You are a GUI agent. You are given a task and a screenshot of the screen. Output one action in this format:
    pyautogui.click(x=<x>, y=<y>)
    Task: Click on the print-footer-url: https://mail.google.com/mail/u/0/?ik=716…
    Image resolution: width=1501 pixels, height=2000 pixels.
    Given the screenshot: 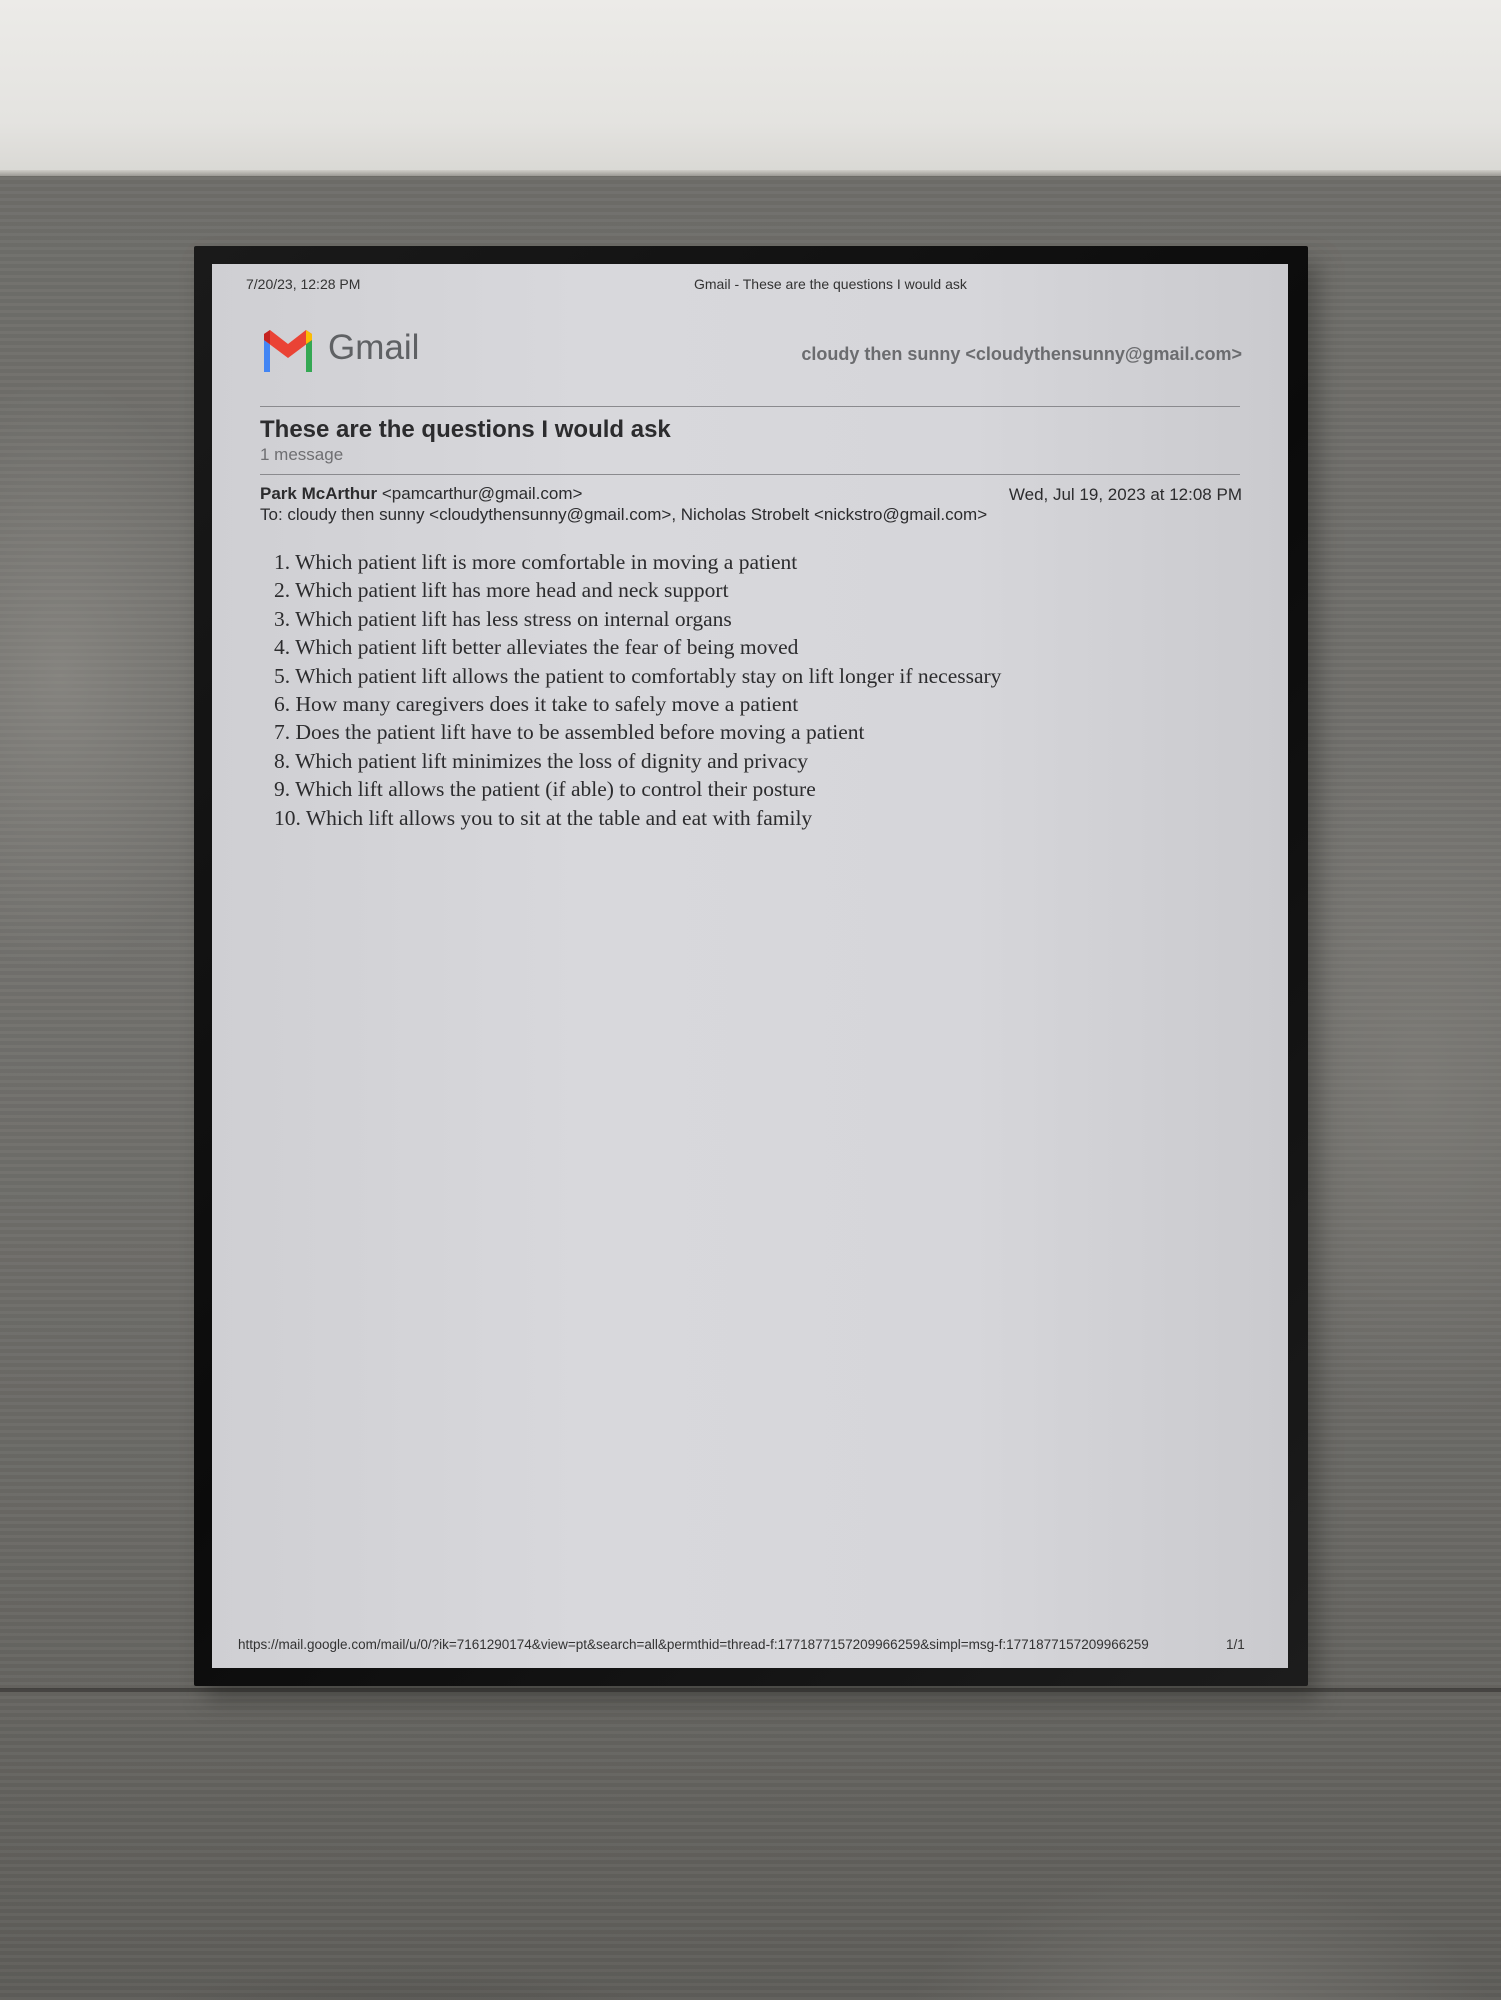 What is the action you would take?
    pyautogui.click(x=693, y=1644)
    